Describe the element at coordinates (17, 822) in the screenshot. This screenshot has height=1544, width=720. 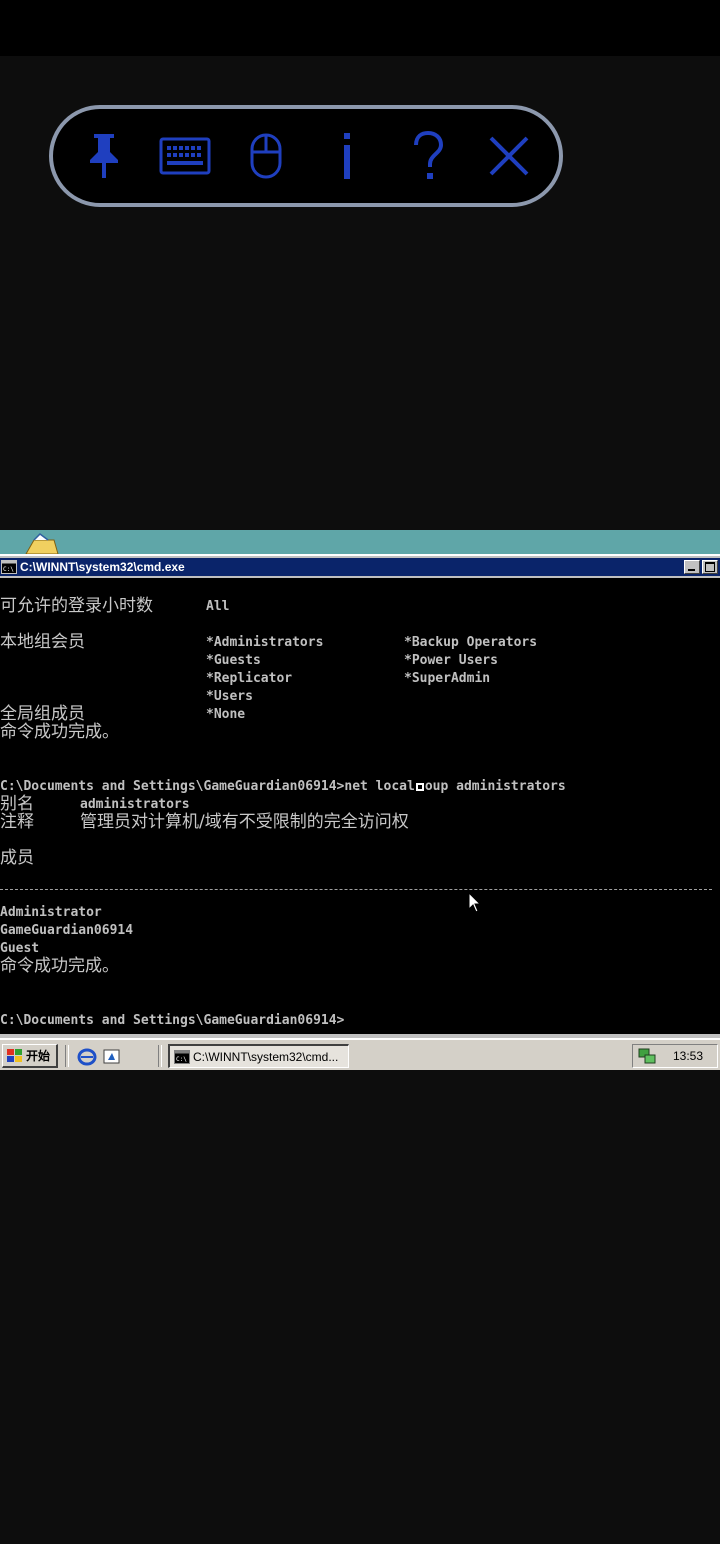
I see `comment-label: 注释` at that location.